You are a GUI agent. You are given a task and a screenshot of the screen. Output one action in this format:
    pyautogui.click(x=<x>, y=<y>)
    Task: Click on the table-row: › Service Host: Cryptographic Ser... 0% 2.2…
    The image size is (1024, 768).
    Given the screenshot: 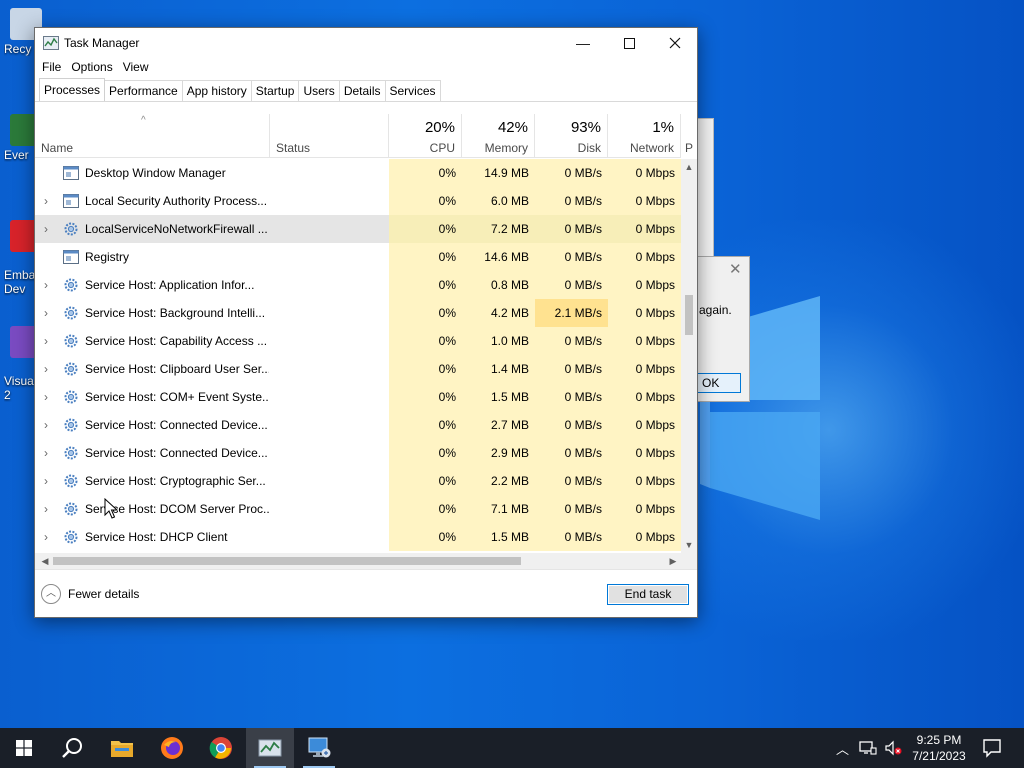 What is the action you would take?
    pyautogui.click(x=358, y=481)
    